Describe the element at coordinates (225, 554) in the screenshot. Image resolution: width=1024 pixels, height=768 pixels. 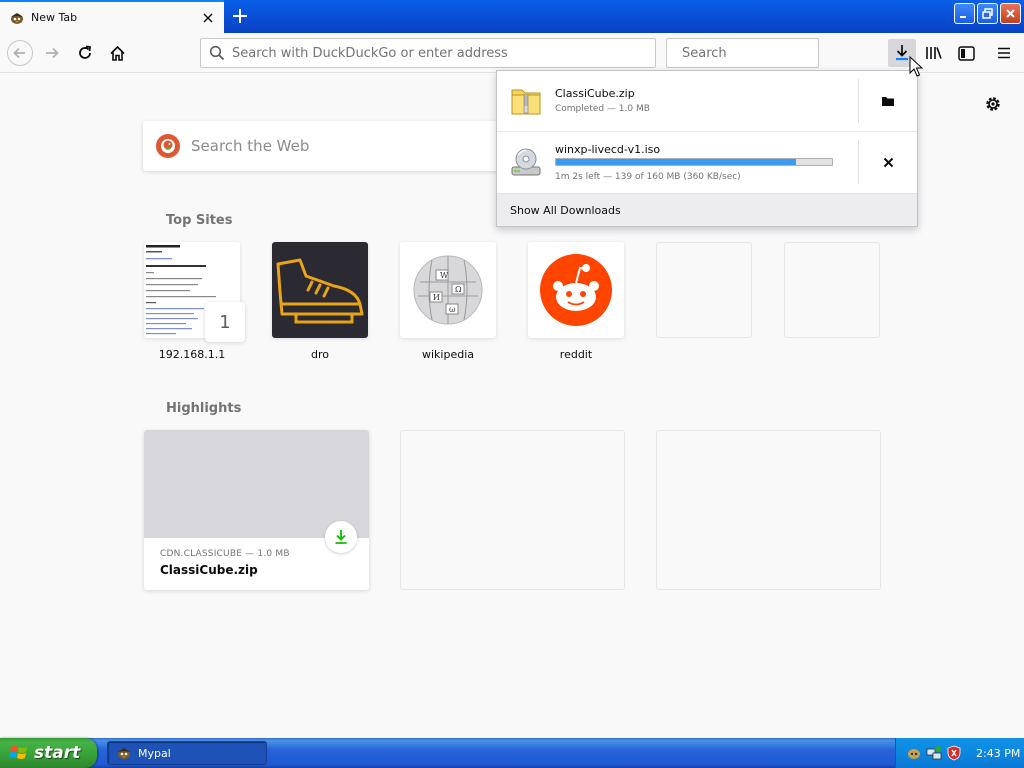
I see `highlight-source: CDN.CLASSICUBE — 1.0 MB` at that location.